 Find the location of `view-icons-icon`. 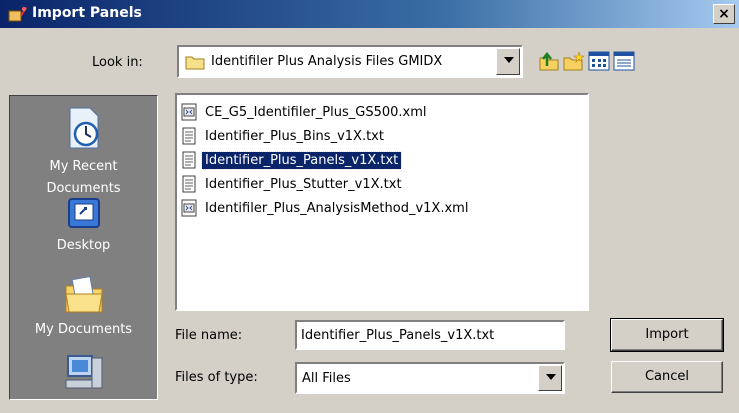

view-icons-icon is located at coordinates (599, 61).